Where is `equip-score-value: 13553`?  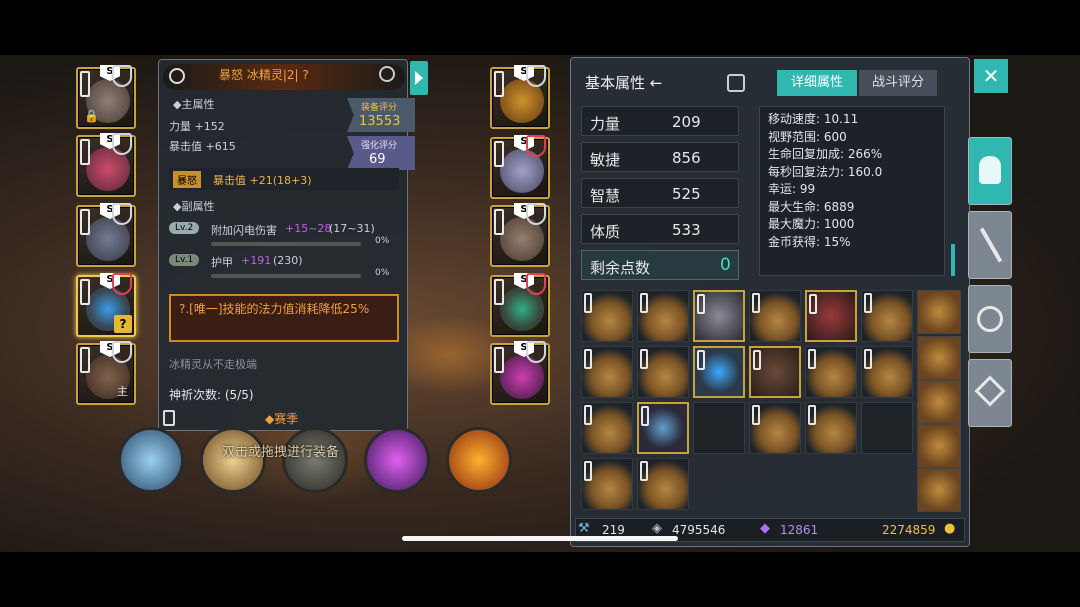
equip-score-value: 13553 is located at coordinates (380, 121).